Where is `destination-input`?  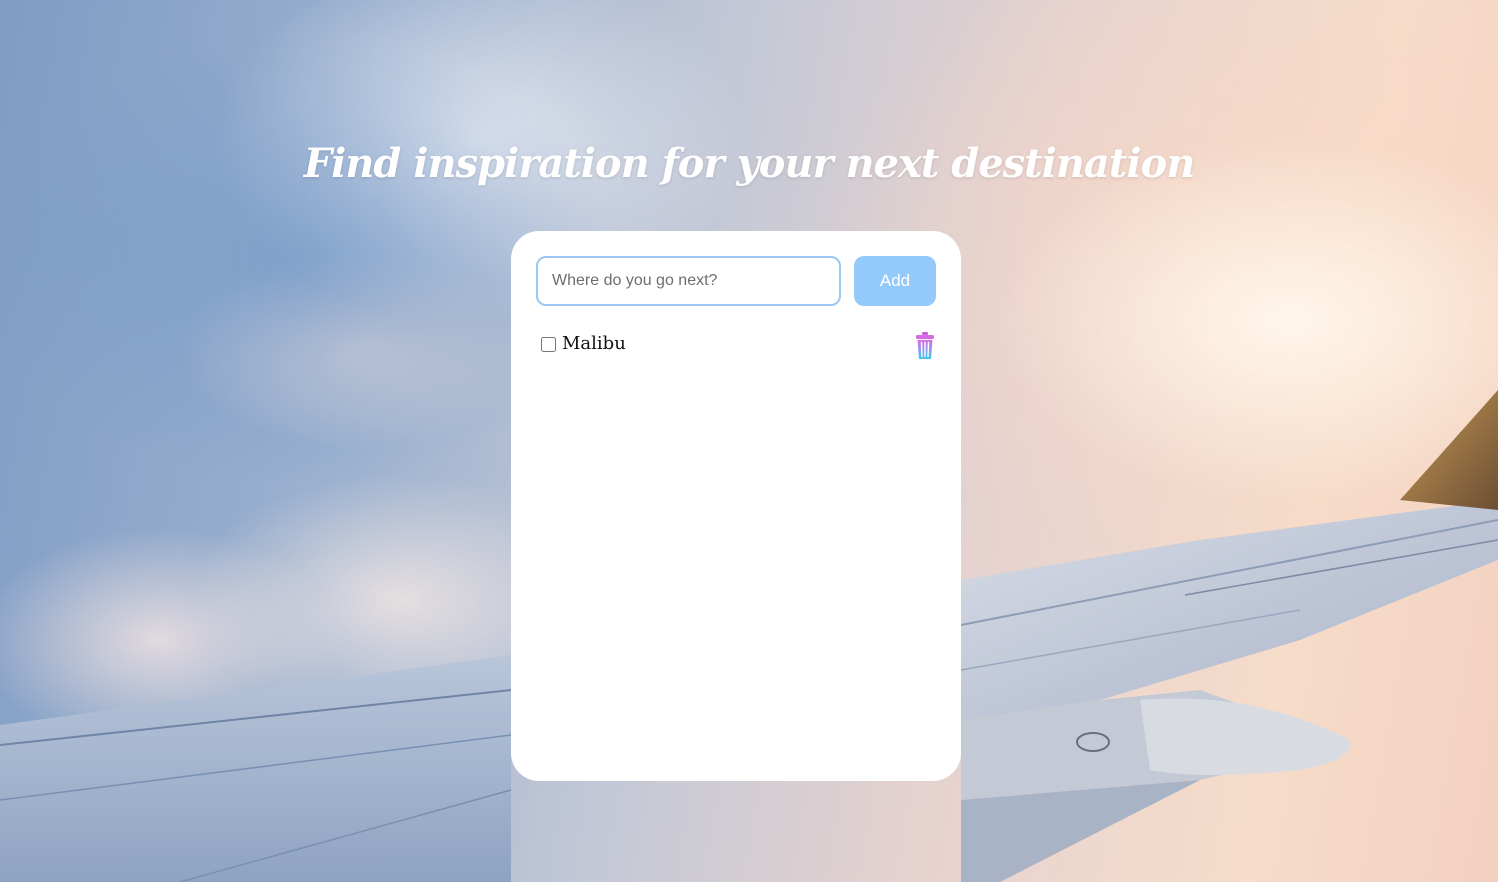
destination-input is located at coordinates (688, 281).